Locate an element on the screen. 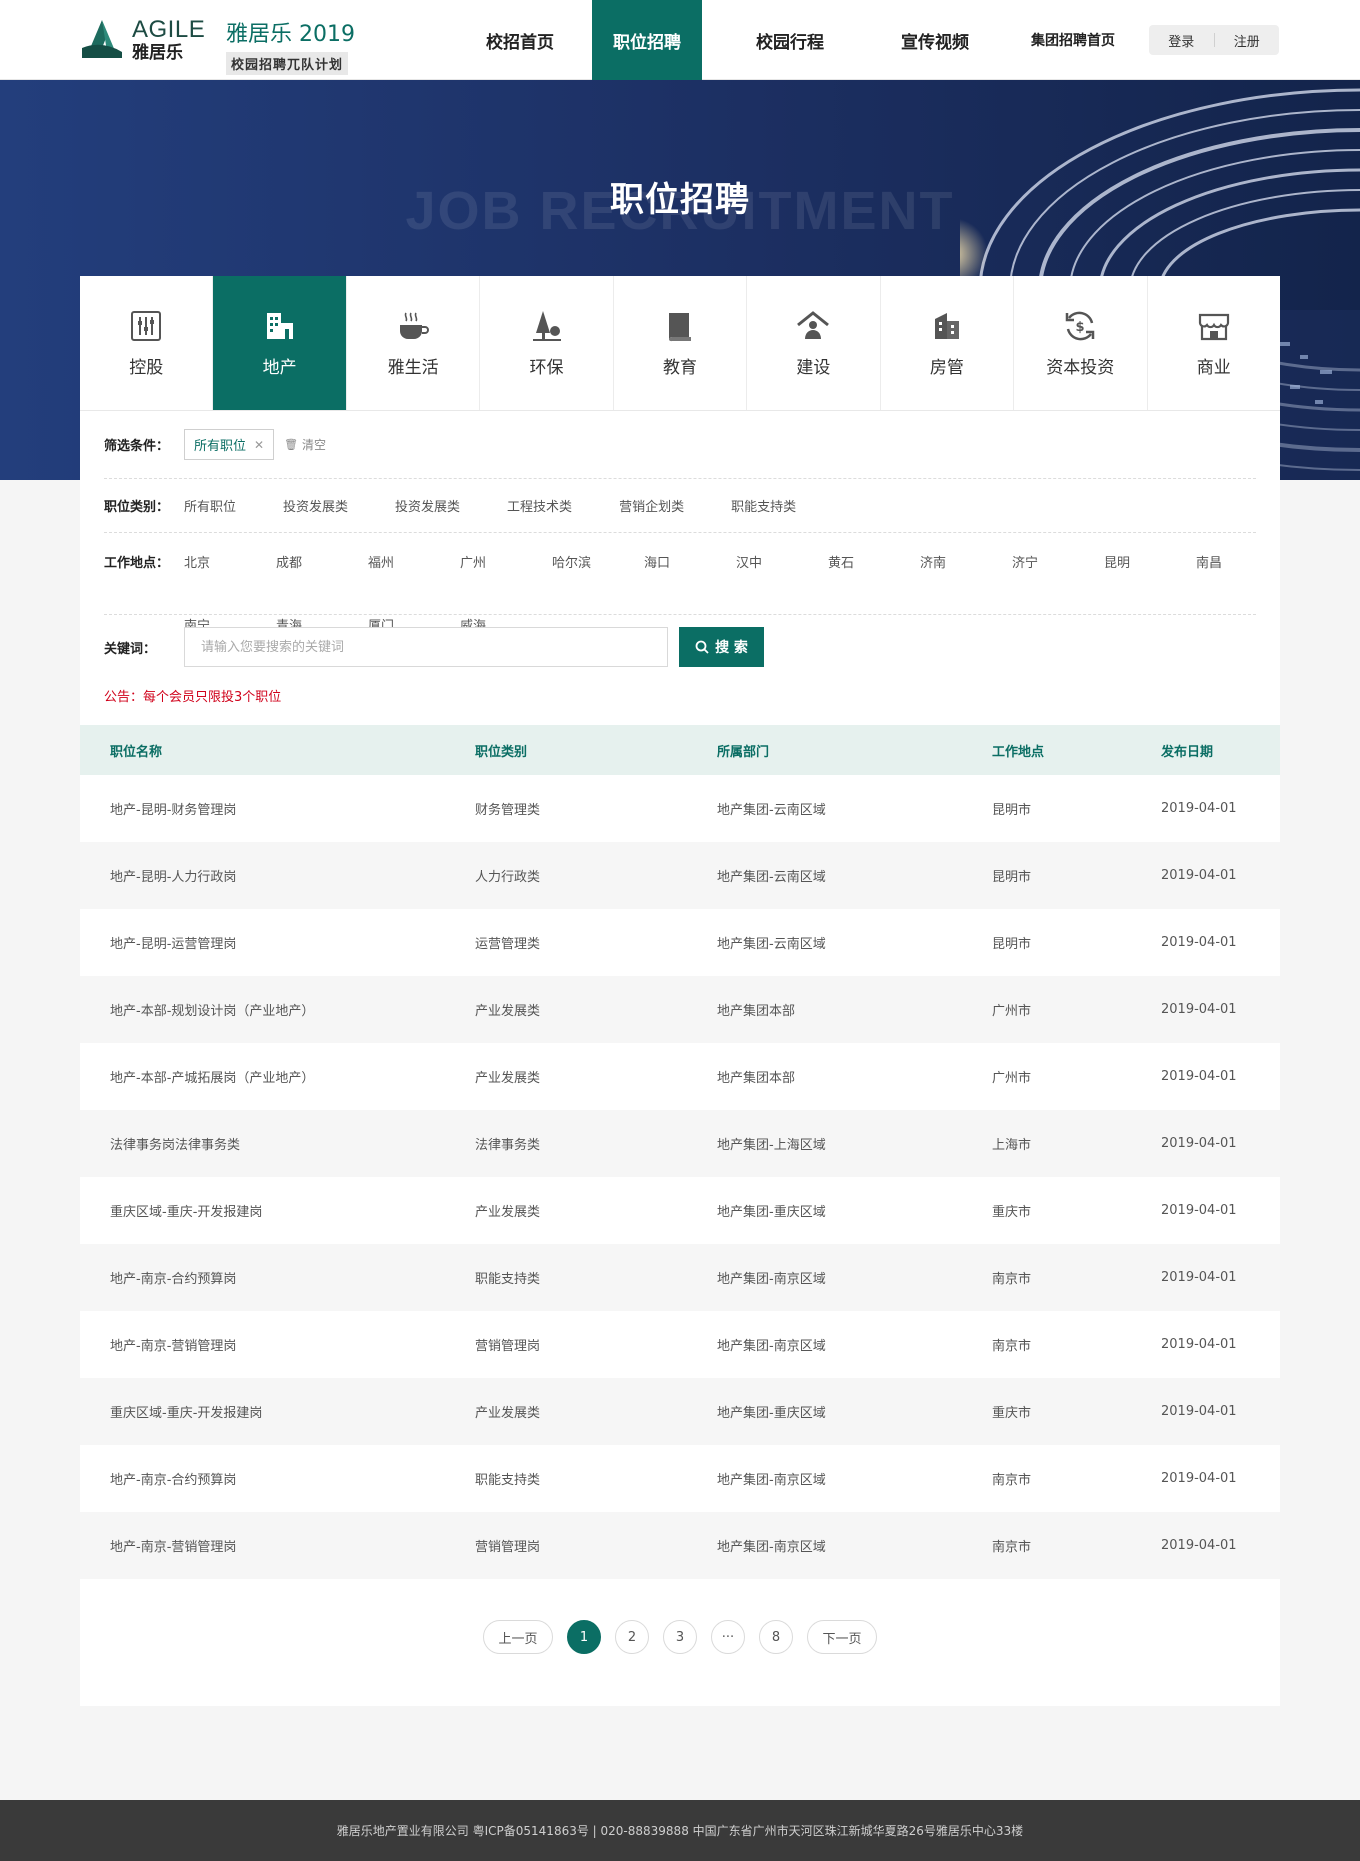  pagination: 上一页 1 2 3 ··· 8 下一页 is located at coordinates (680, 1637).